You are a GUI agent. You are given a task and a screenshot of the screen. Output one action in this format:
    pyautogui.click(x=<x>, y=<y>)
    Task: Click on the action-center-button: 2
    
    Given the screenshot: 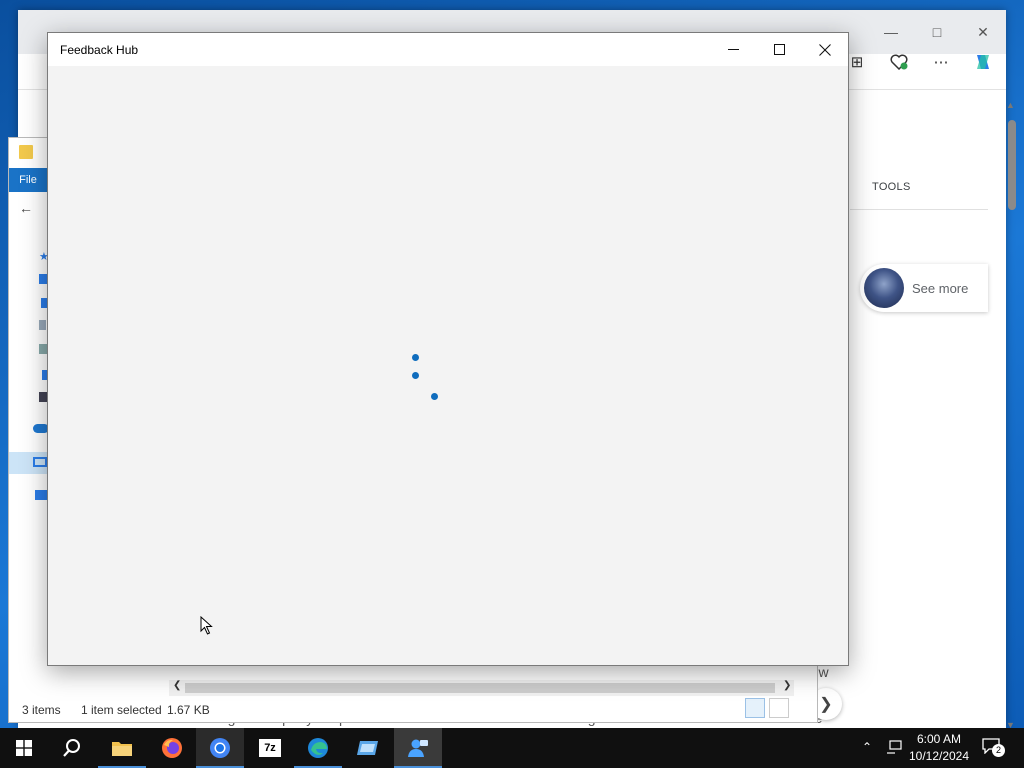 What is the action you would take?
    pyautogui.click(x=993, y=748)
    